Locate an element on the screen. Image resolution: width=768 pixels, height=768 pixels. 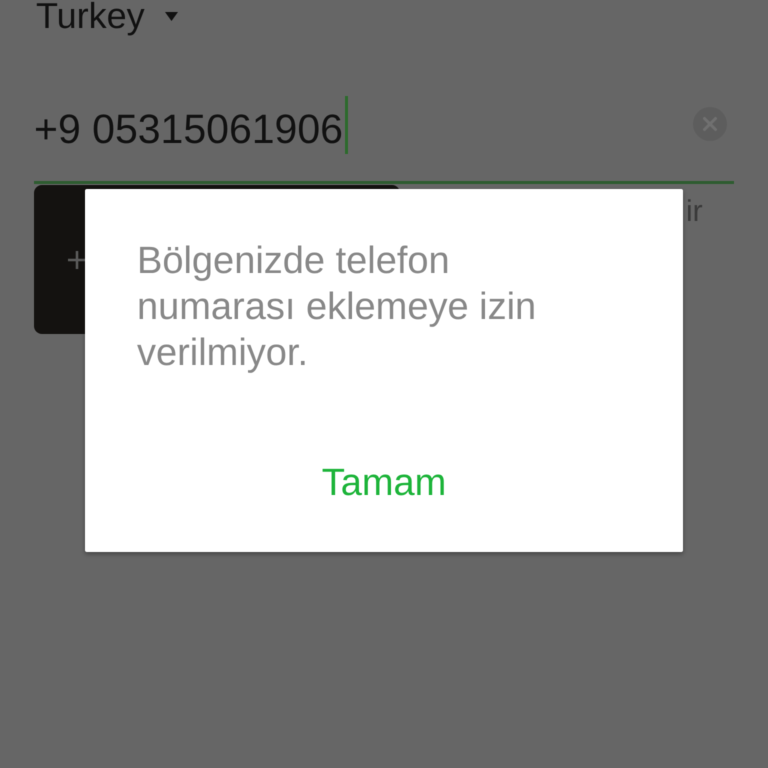
text-cursor-icon is located at coordinates (346, 125).